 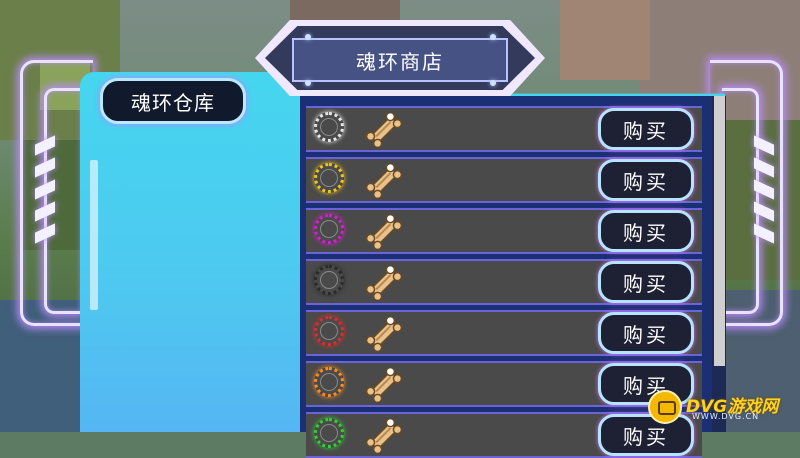 I want to click on hud-stripes-left, so click(x=45, y=192).